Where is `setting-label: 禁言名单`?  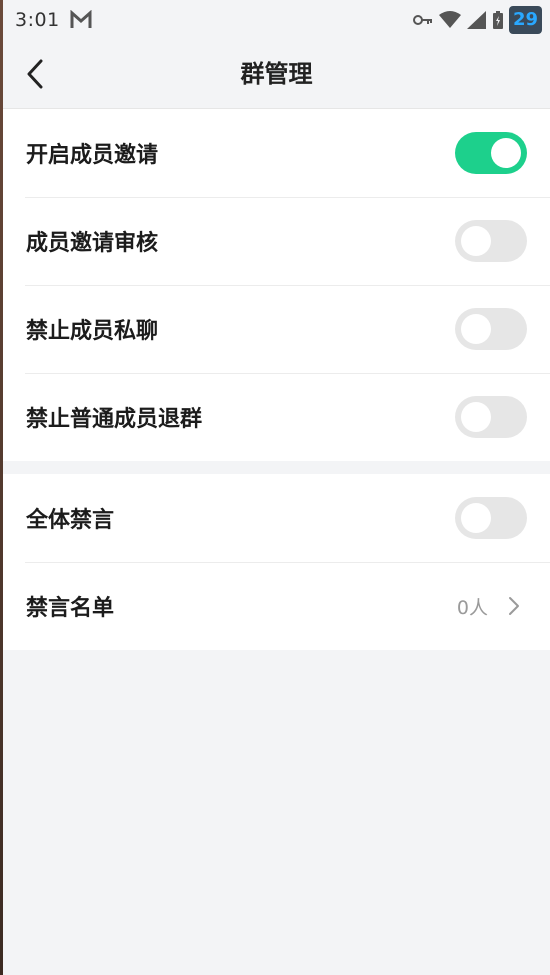 setting-label: 禁言名单 is located at coordinates (70, 608).